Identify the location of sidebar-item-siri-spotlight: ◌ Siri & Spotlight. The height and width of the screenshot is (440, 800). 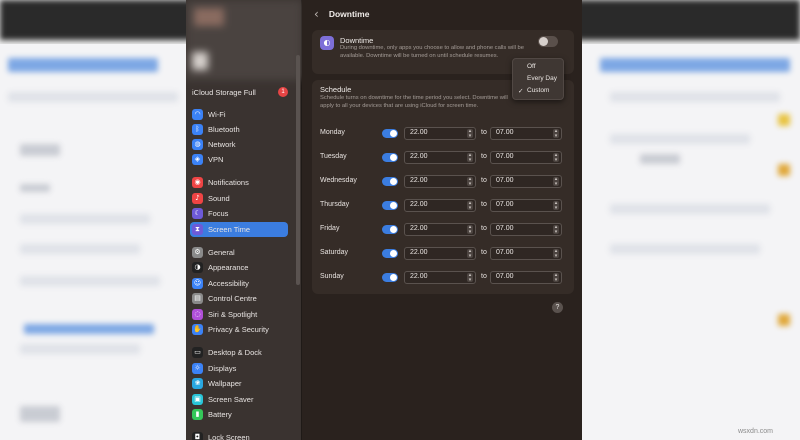
(239, 314).